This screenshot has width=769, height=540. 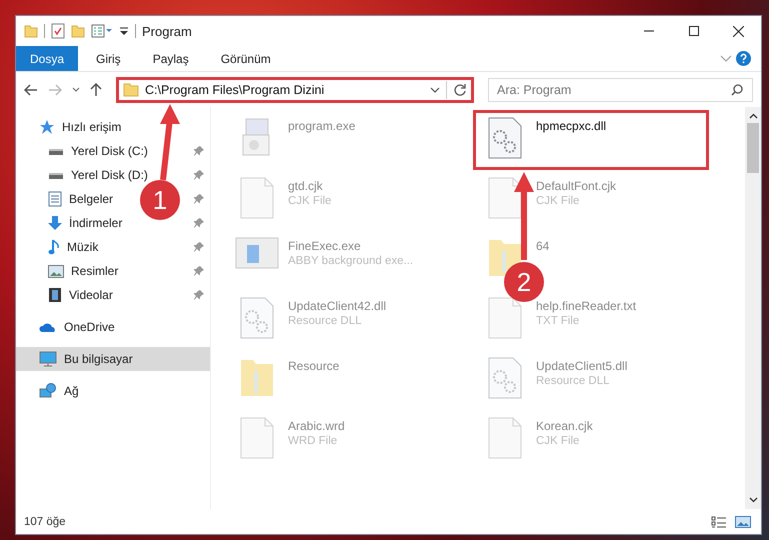 I want to click on ribbon-tab: Dosya, so click(x=47, y=58).